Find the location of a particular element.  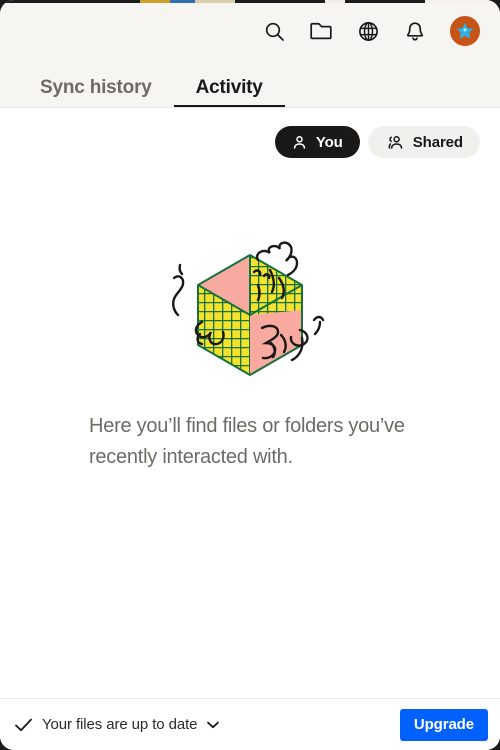

filter-shared-button: Shared is located at coordinates (423, 142).